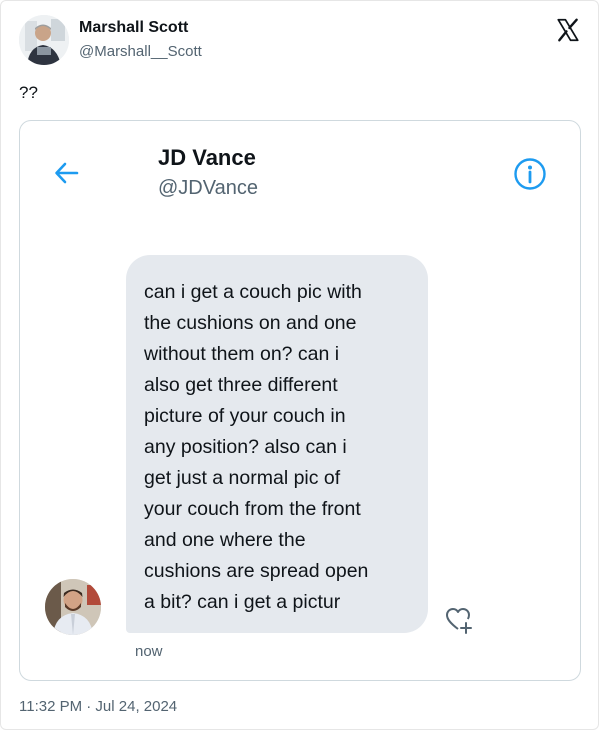 This screenshot has width=599, height=730. What do you see at coordinates (140, 51) in the screenshot?
I see `author-handle: @Marshall__Scott` at bounding box center [140, 51].